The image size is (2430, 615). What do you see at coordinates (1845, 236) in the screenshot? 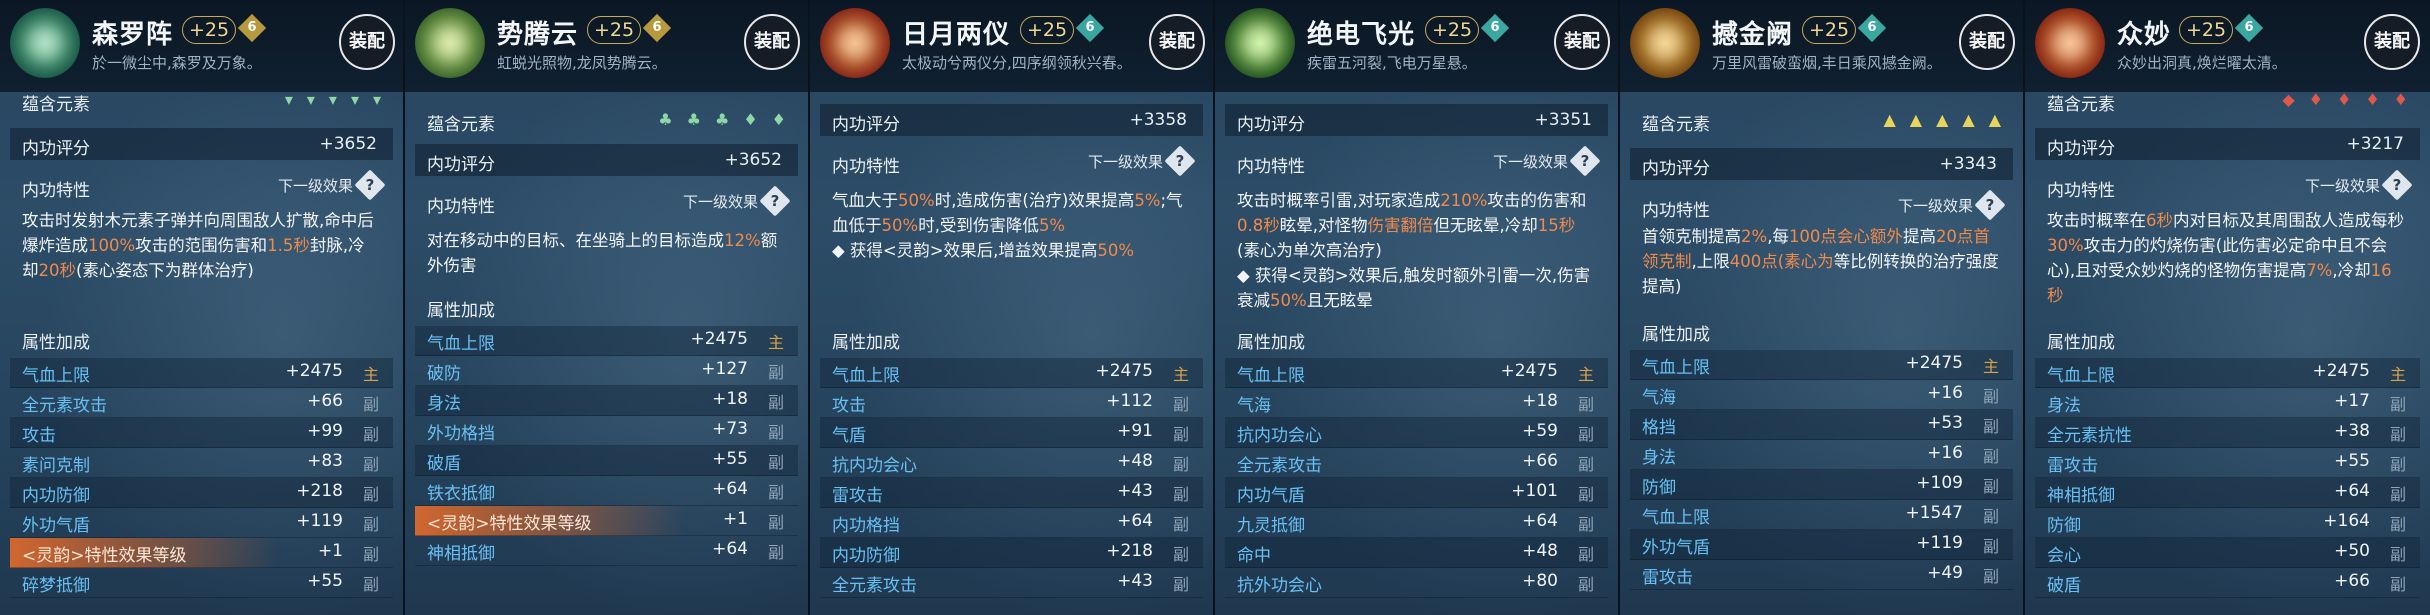
I see `highlighted-value: 100点会心额外` at bounding box center [1845, 236].